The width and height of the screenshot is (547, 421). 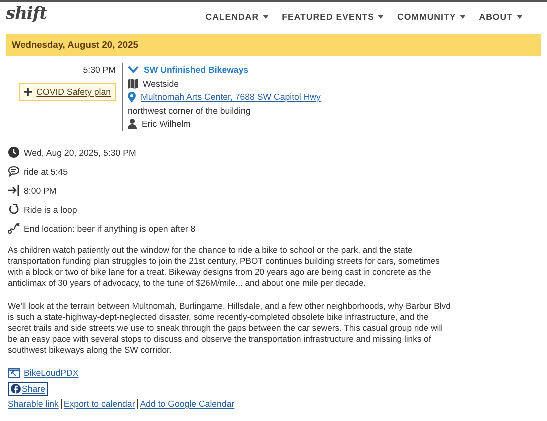 What do you see at coordinates (333, 17) in the screenshot?
I see `nav-menu-link: FEATURED EVENTS` at bounding box center [333, 17].